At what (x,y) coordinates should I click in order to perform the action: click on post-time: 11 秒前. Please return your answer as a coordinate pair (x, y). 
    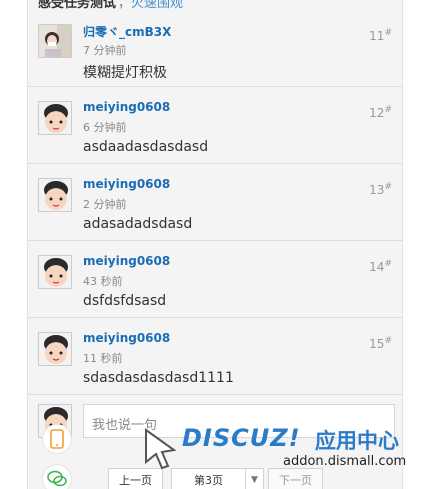
    Looking at the image, I should click on (103, 358).